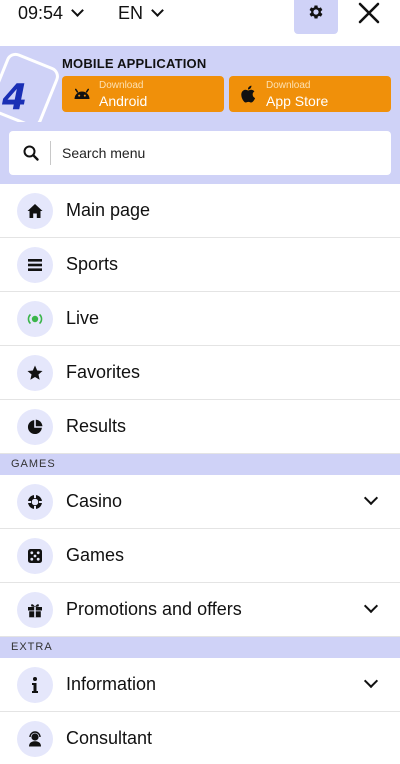  Describe the element at coordinates (297, 101) in the screenshot. I see `appstore-label: App Store` at that location.